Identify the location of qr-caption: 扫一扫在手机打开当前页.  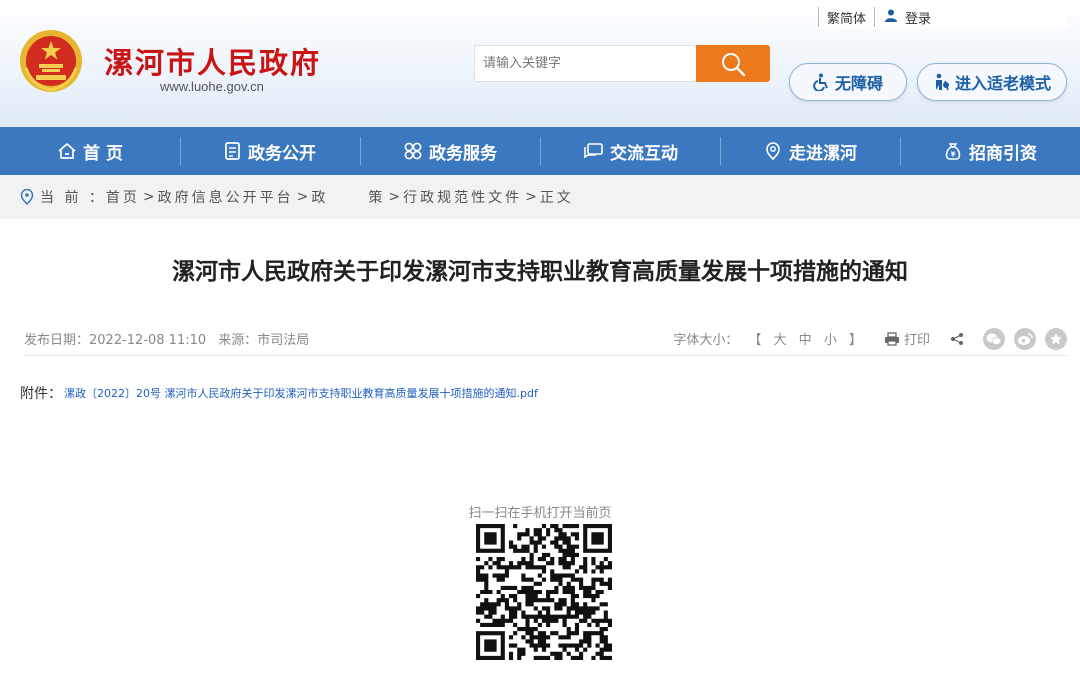
(540, 513).